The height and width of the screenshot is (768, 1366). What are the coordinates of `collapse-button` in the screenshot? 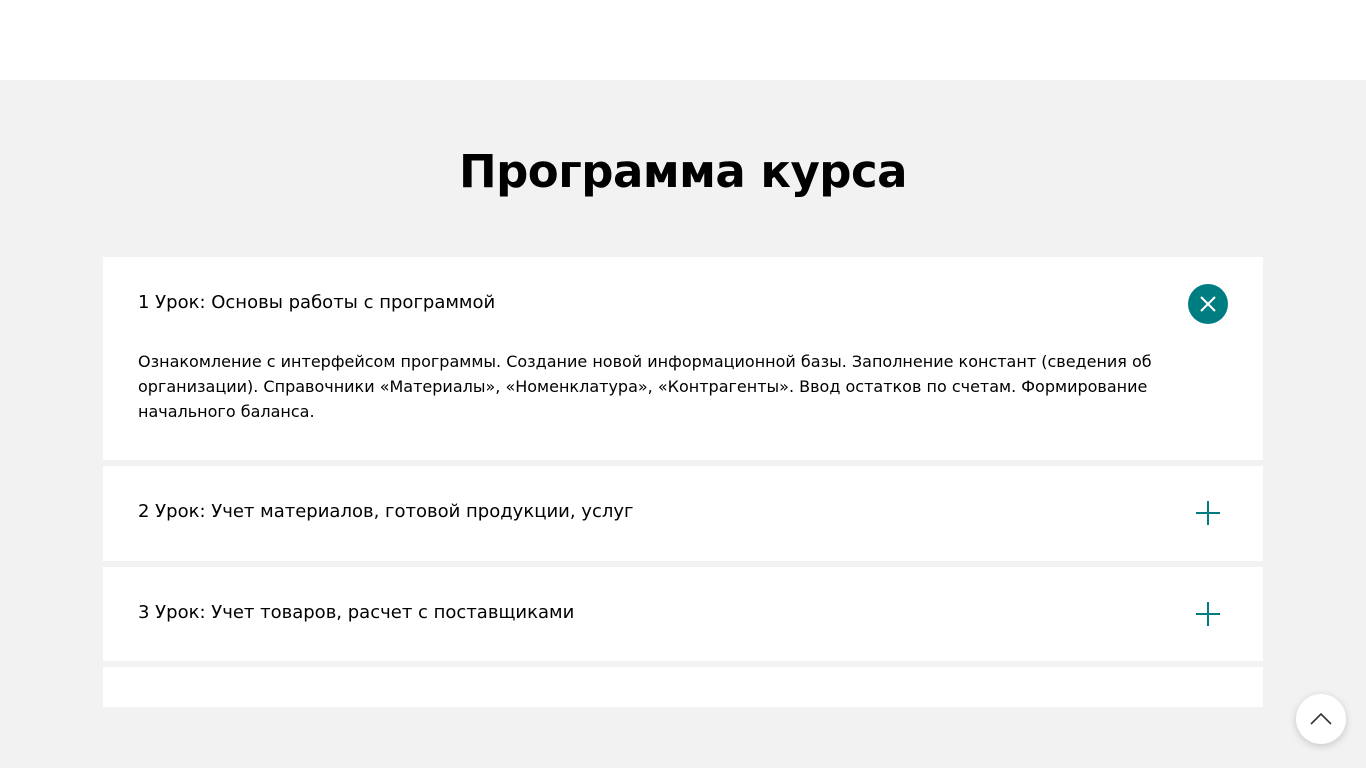 It's located at (1208, 304).